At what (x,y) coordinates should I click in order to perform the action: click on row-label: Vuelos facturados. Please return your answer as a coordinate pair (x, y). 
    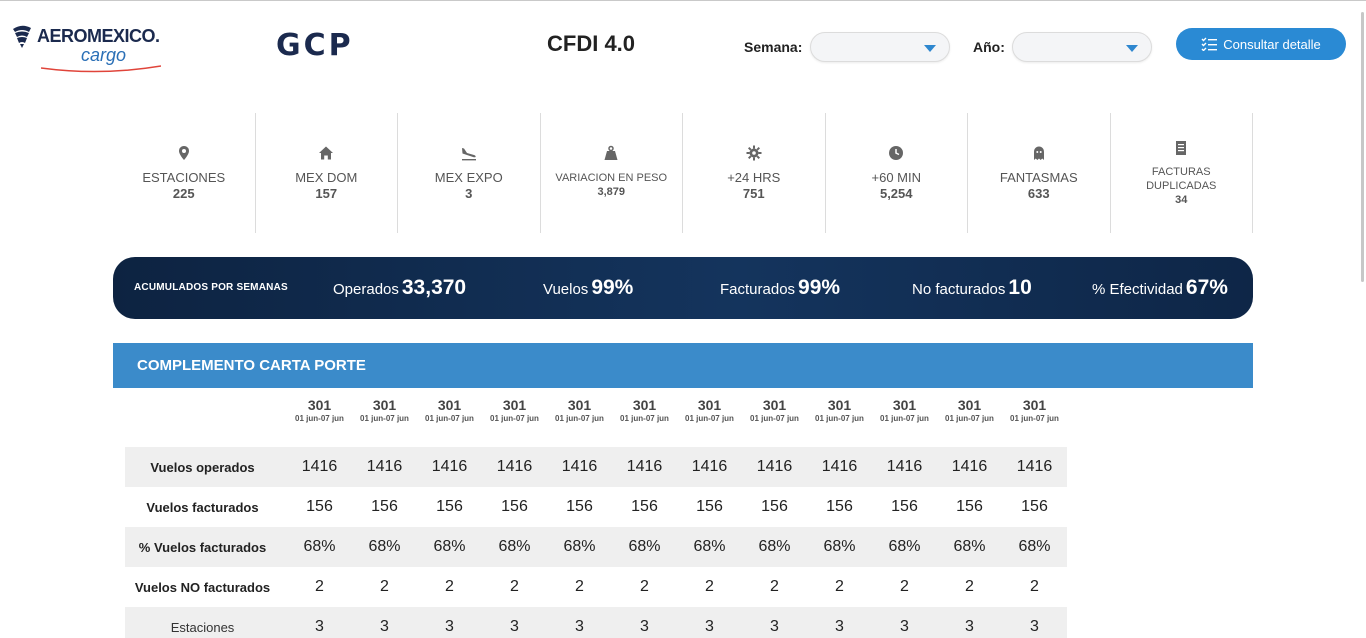
    Looking at the image, I should click on (202, 507).